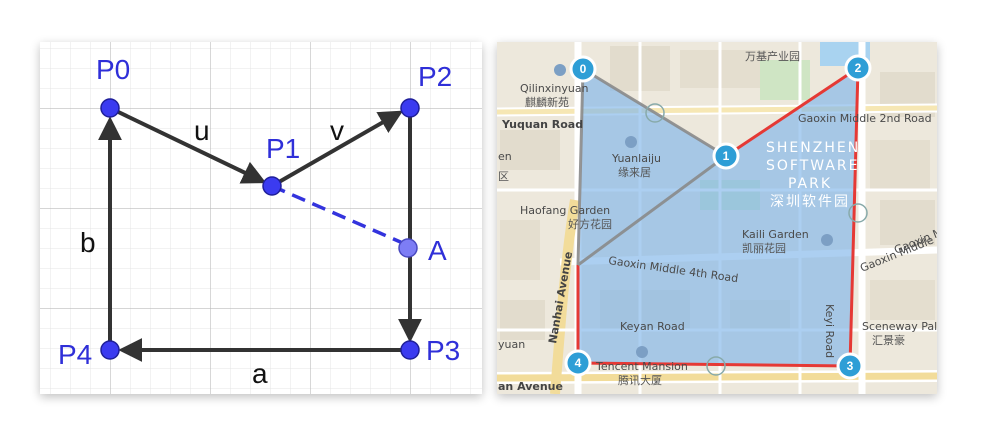 This screenshot has height=438, width=986. What do you see at coordinates (810, 184) in the screenshot?
I see `label-shenzhen-line3: PARK` at bounding box center [810, 184].